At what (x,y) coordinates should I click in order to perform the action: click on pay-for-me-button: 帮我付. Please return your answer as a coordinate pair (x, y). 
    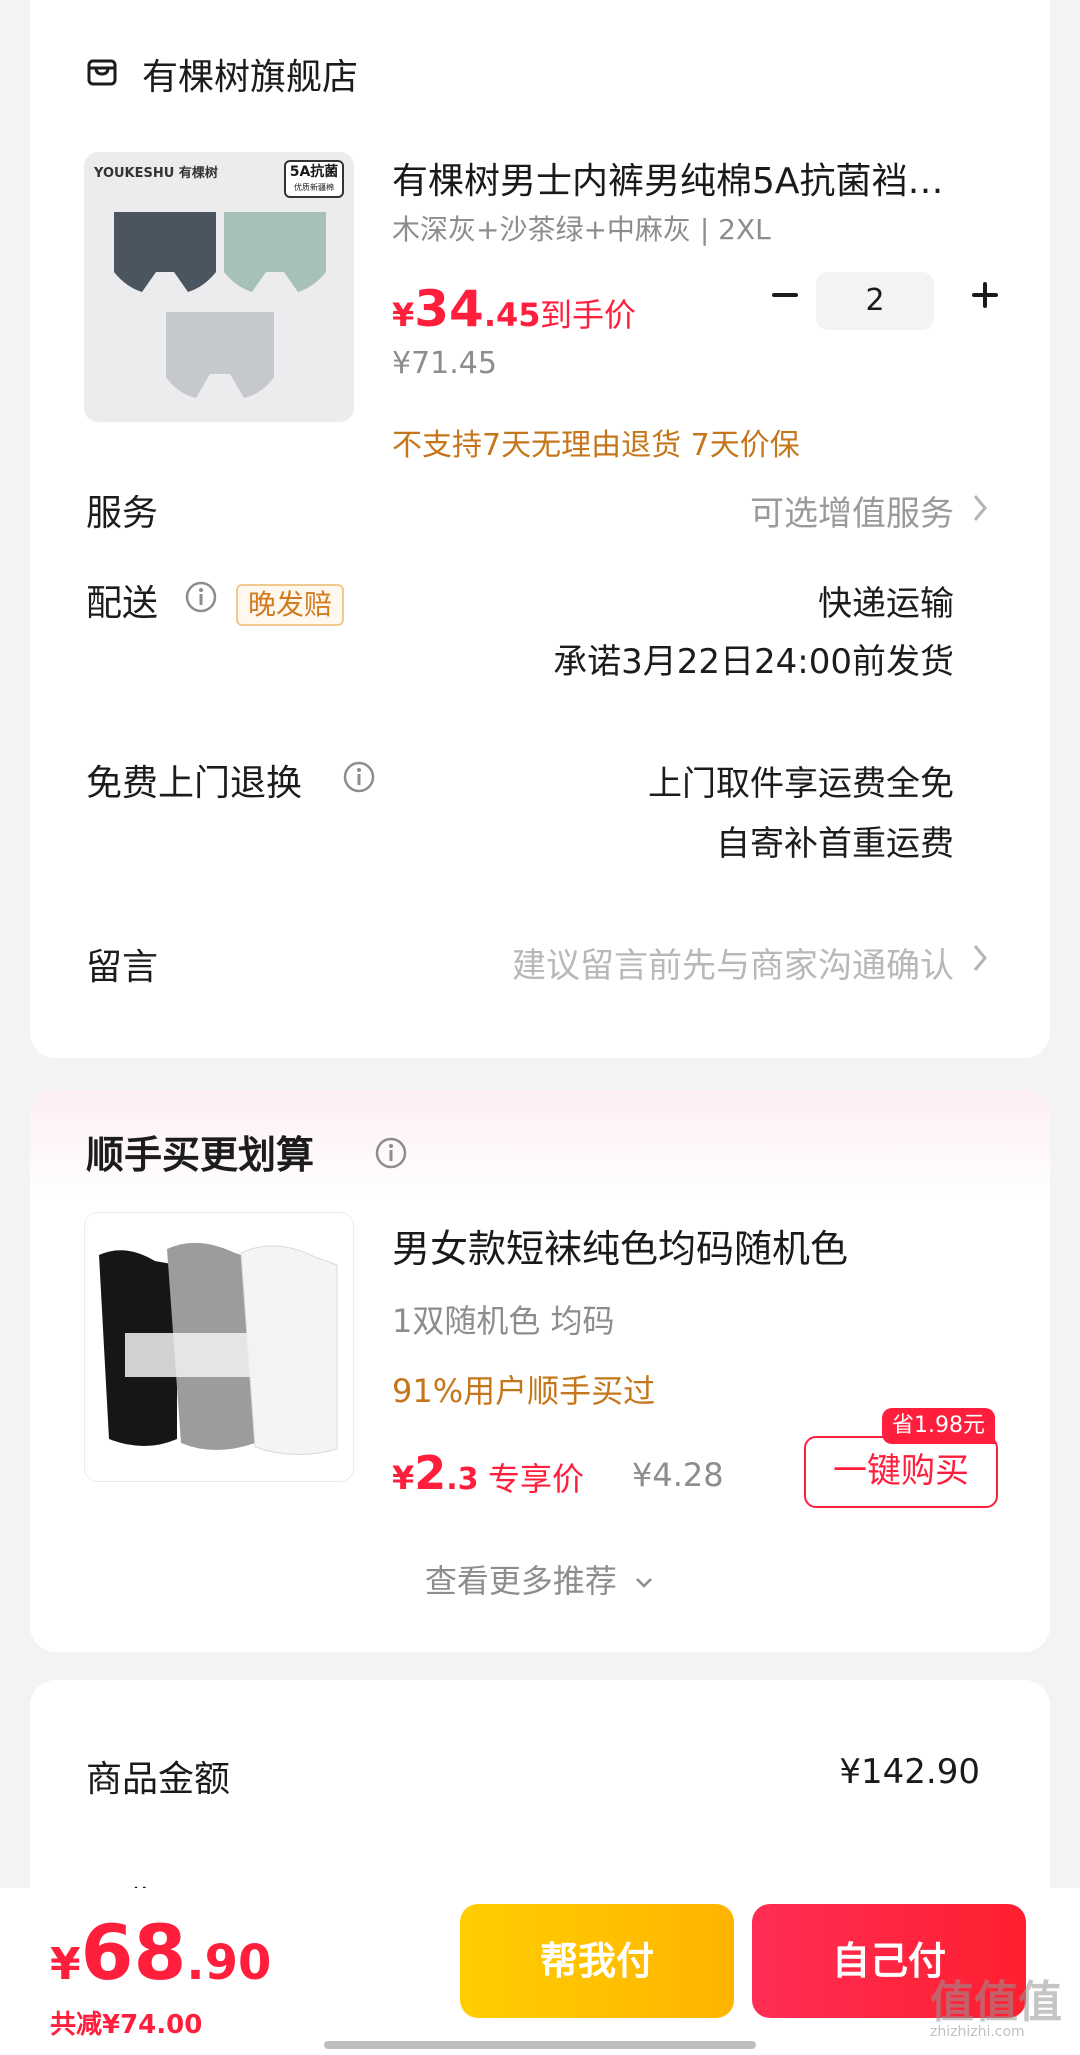
    Looking at the image, I should click on (597, 1961).